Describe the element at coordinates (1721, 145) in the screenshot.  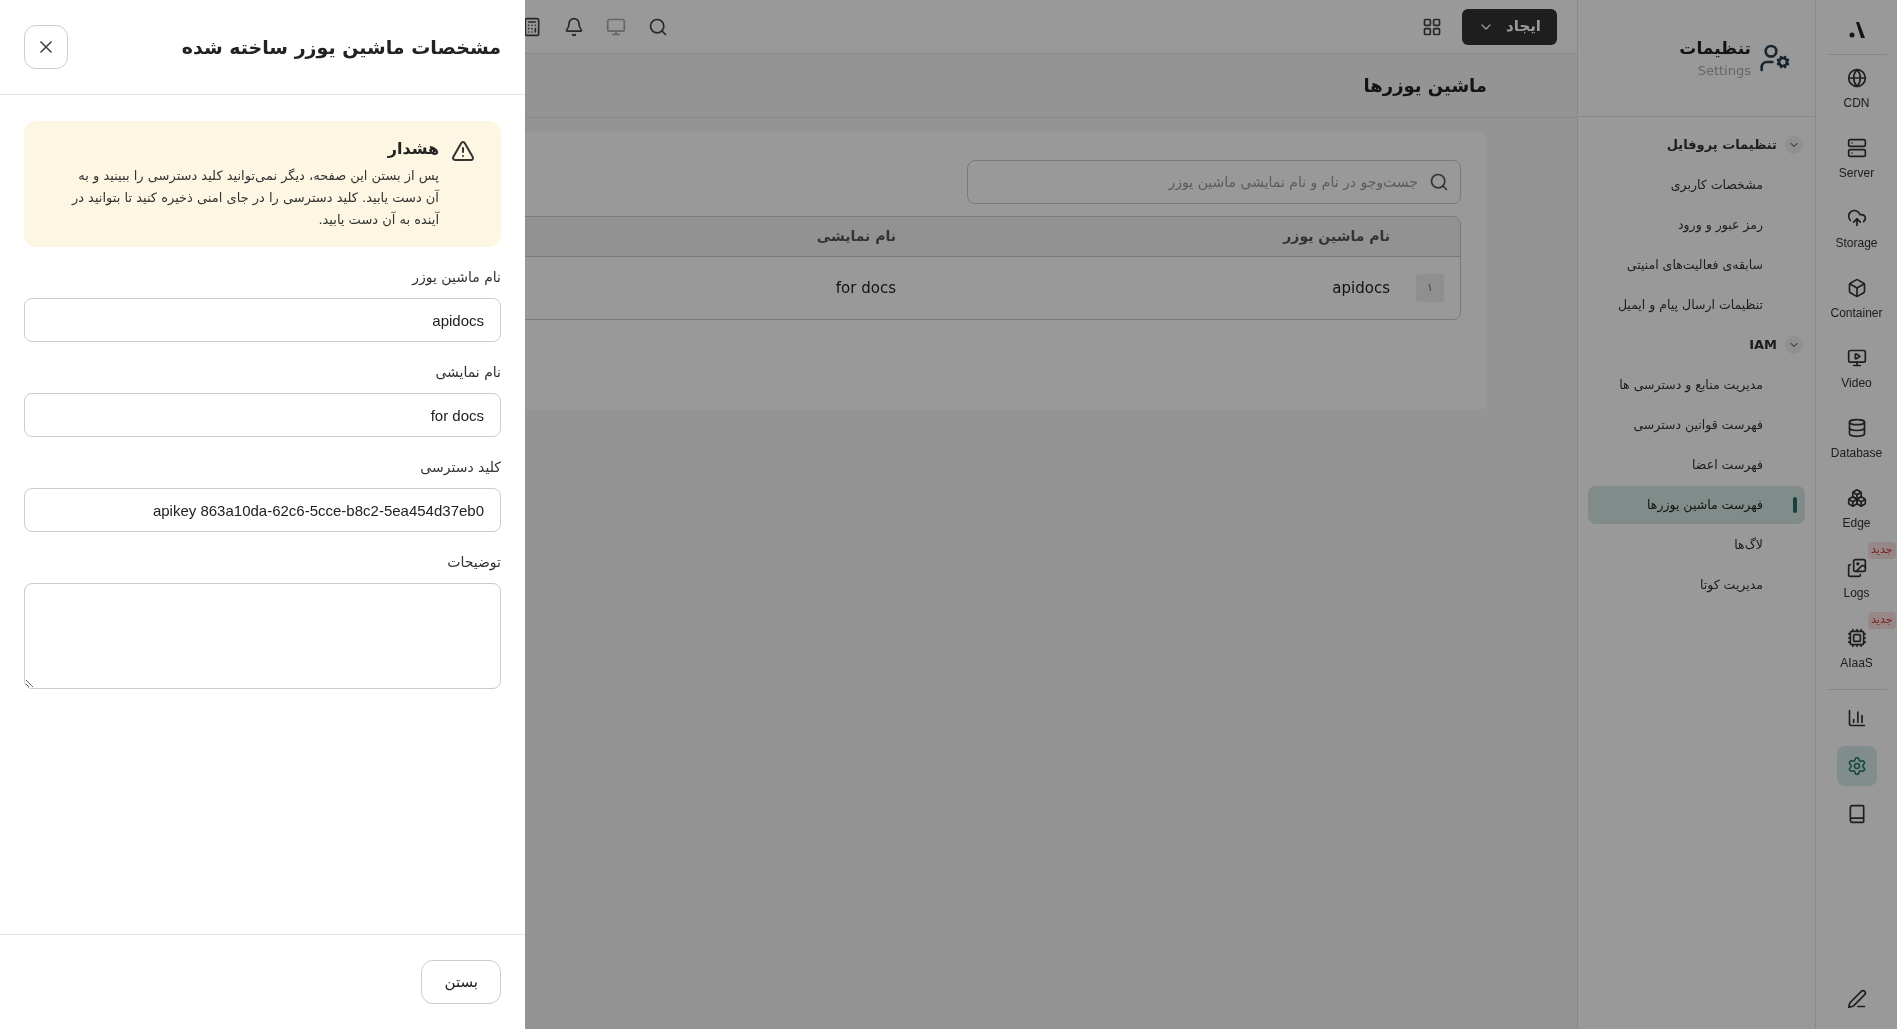
I see `sidebar-group-label: تنظیمات پروفایل` at that location.